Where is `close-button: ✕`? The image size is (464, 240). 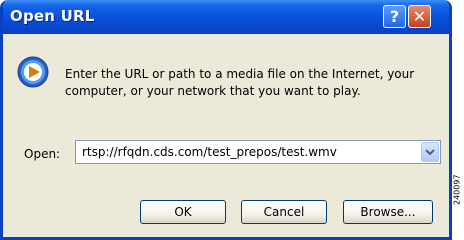
close-button: ✕ is located at coordinates (419, 16).